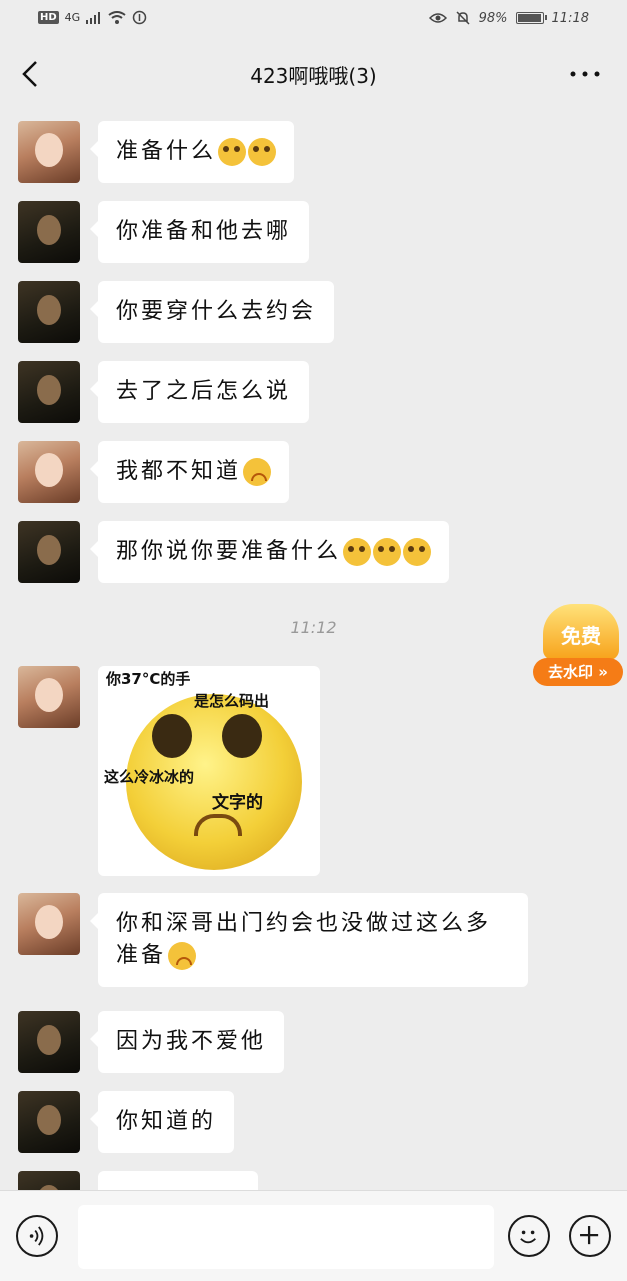  I want to click on message-row: 你和深哥出门约会也没做过这么多准备, so click(273, 940).